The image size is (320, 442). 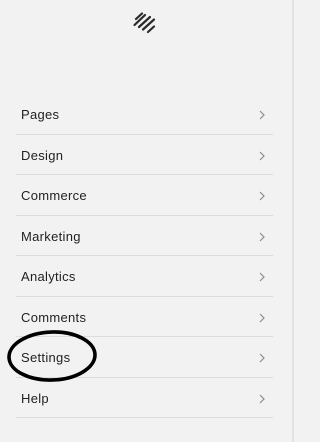 What do you see at coordinates (35, 398) in the screenshot?
I see `menu-item-label: Help` at bounding box center [35, 398].